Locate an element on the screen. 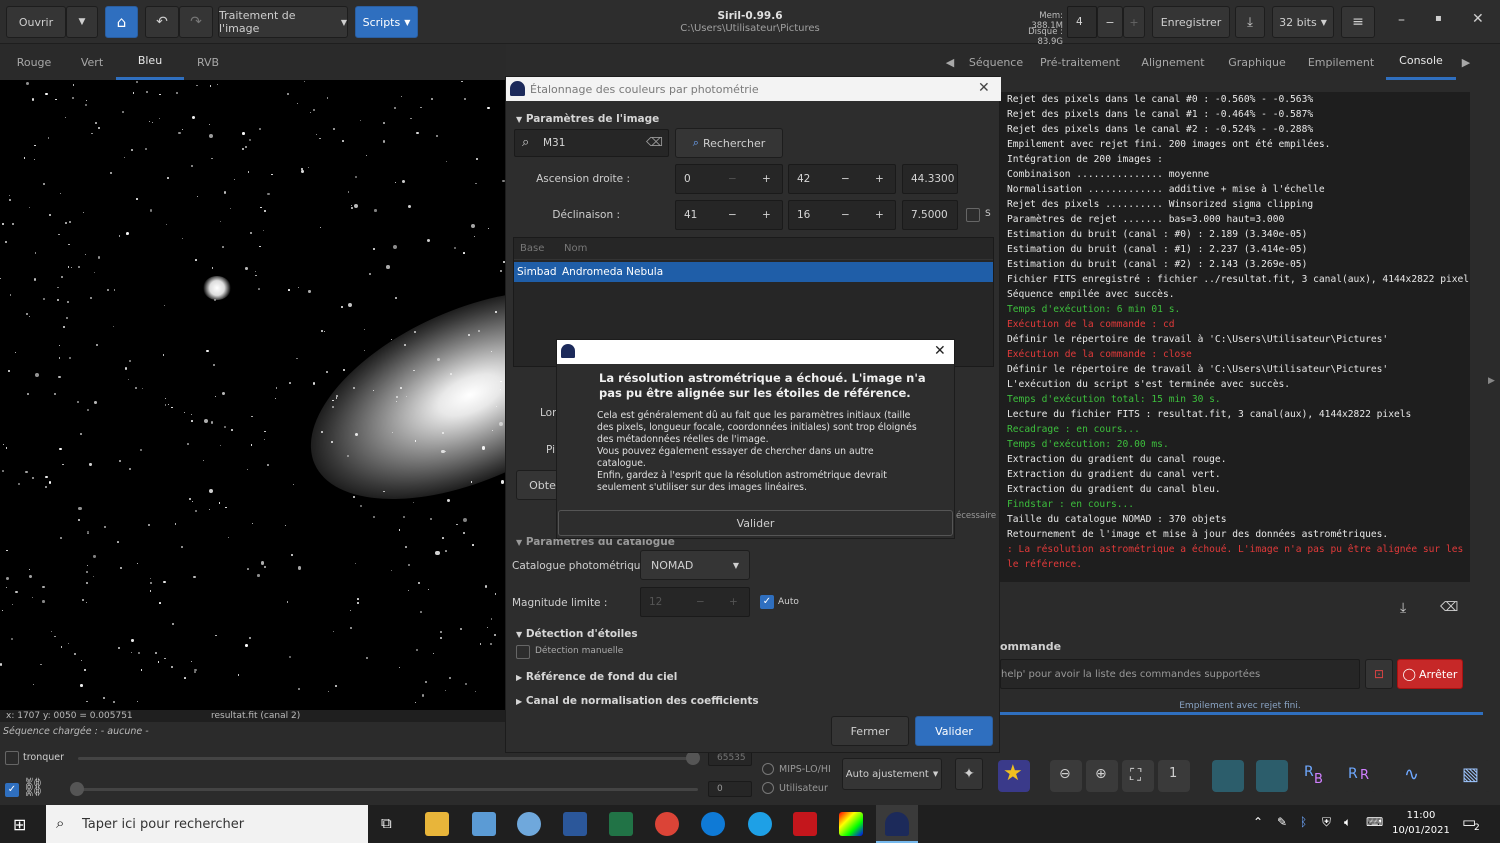 The image size is (1500, 843). min-value-input: 0 is located at coordinates (730, 789).